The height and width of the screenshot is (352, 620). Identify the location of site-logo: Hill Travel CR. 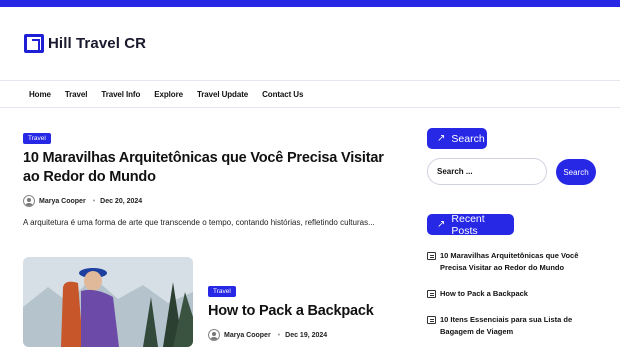
(85, 43).